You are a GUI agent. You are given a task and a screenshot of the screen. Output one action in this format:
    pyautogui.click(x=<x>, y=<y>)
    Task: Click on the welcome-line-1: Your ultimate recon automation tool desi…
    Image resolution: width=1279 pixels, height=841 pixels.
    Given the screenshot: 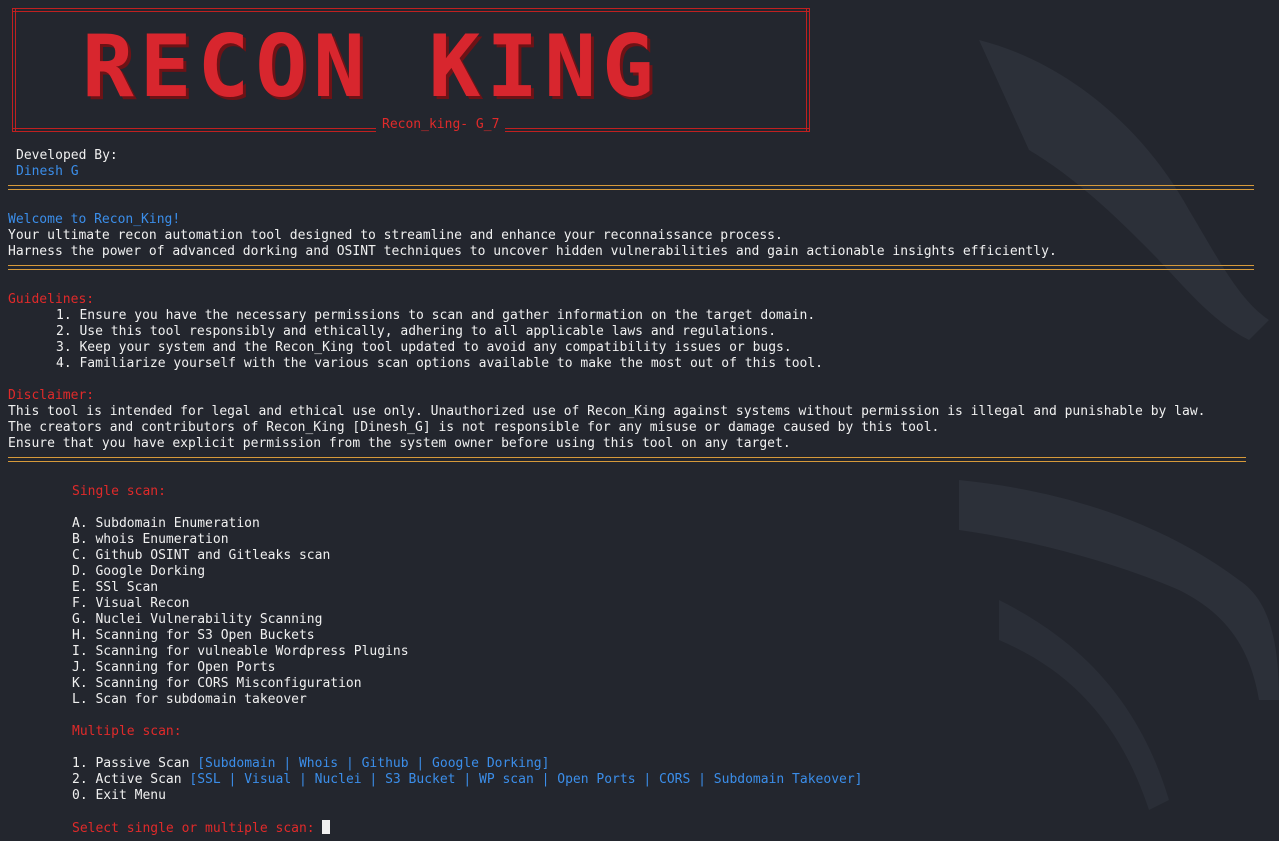 What is the action you would take?
    pyautogui.click(x=395, y=235)
    